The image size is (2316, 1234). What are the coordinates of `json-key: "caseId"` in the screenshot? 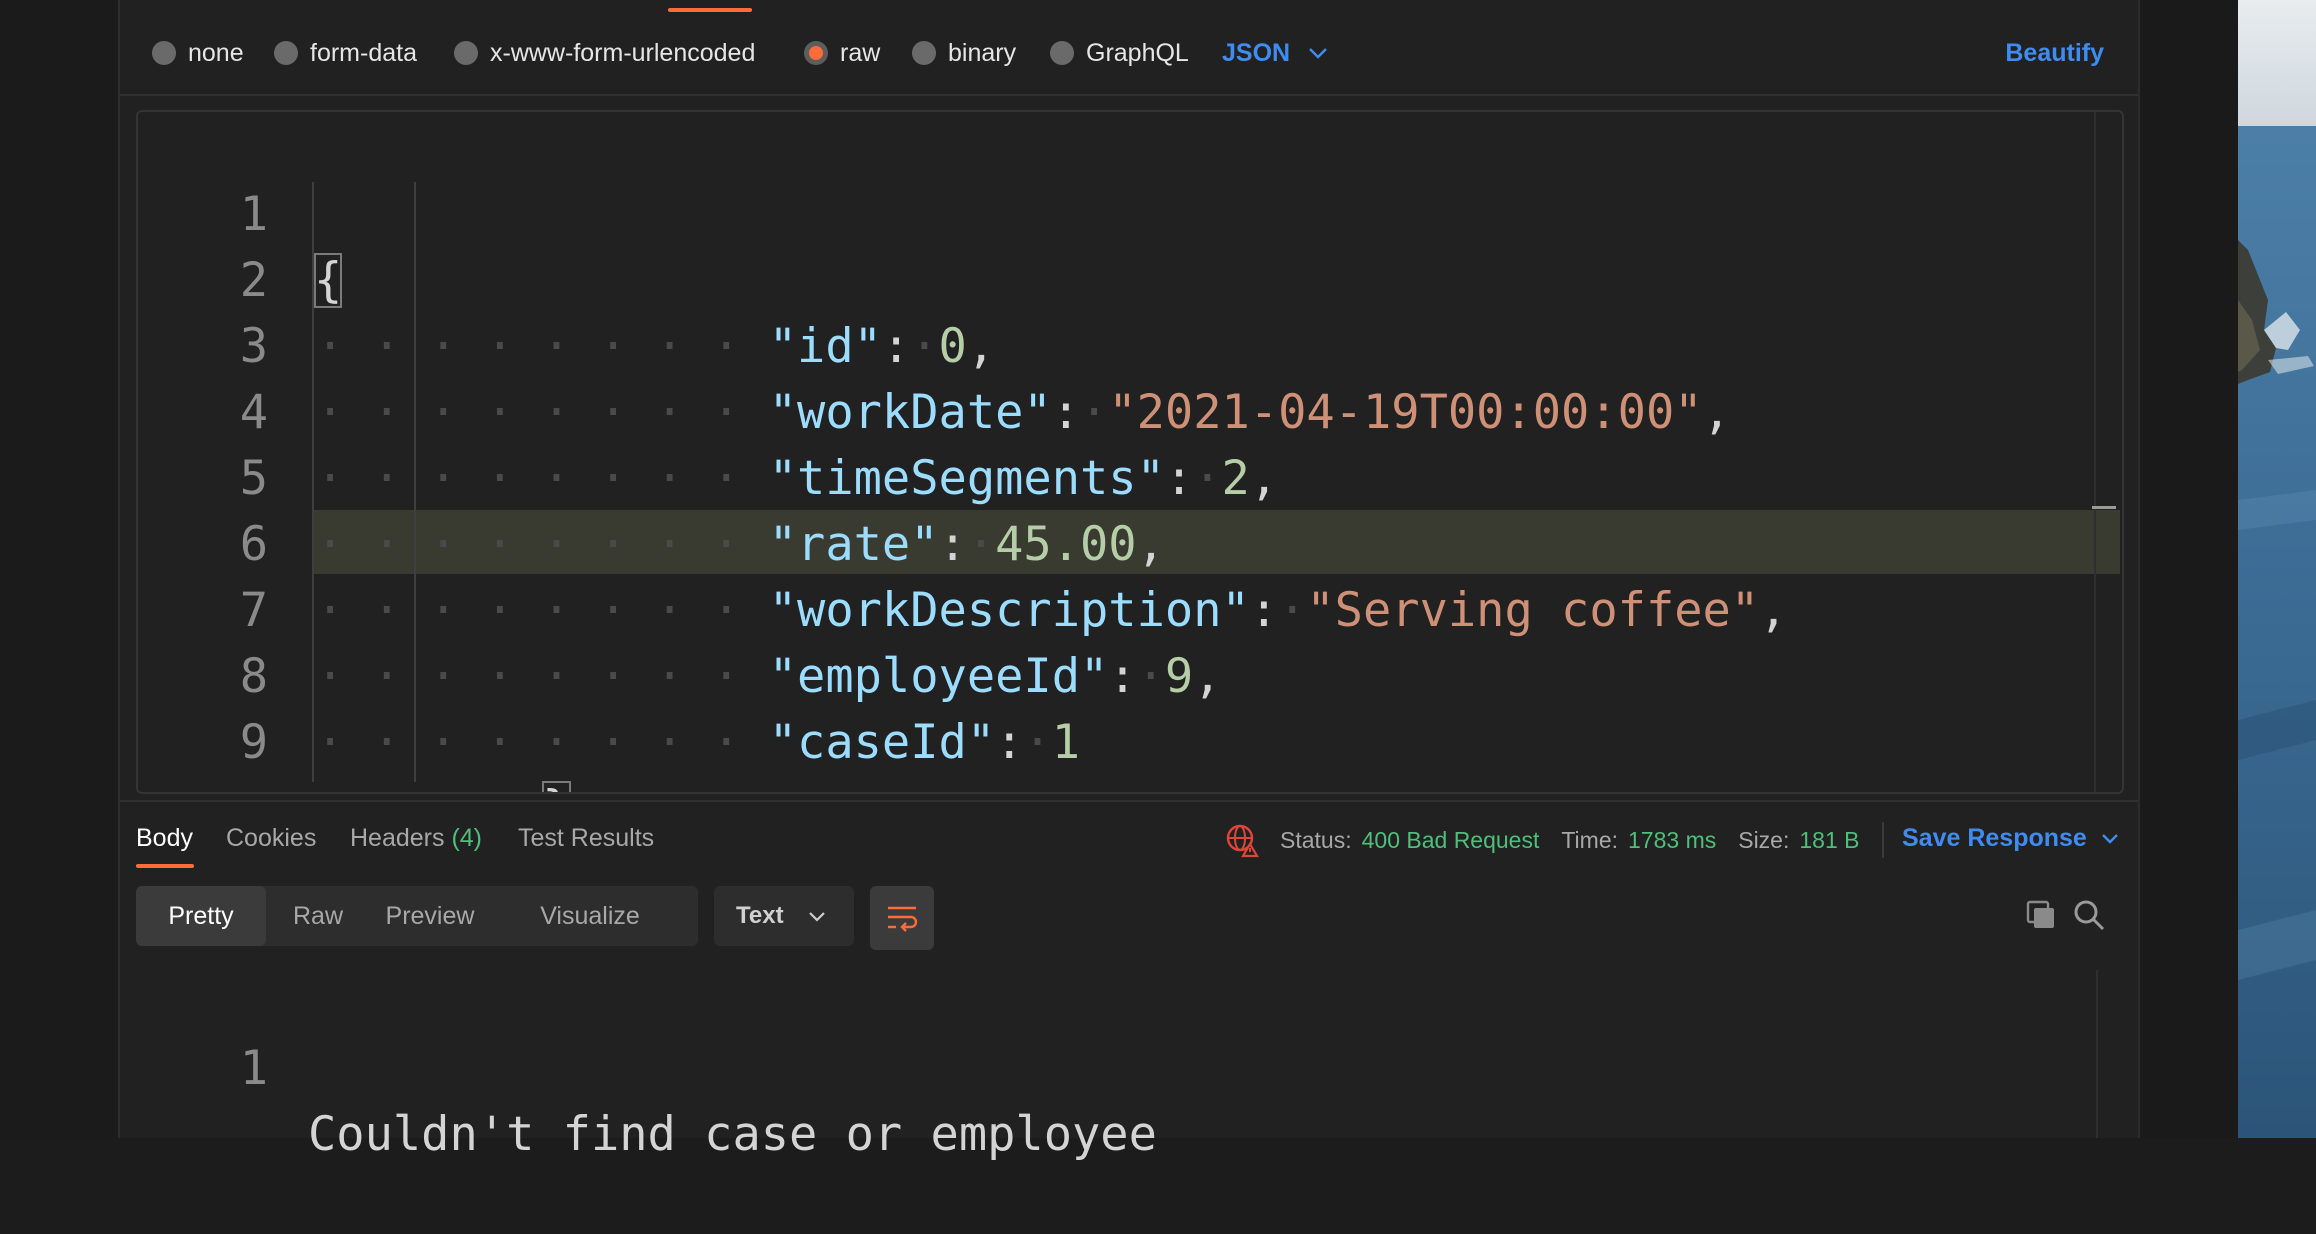 It's located at (882, 742).